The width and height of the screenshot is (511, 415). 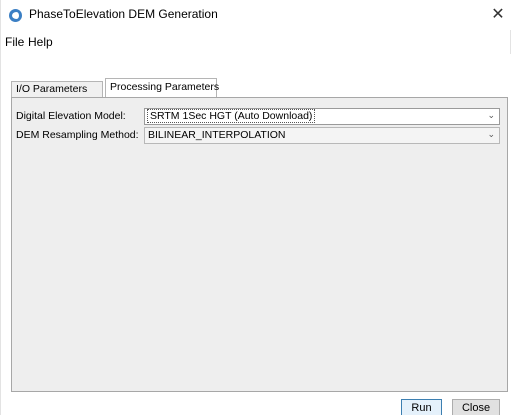 What do you see at coordinates (40, 42) in the screenshot?
I see `menu-help: Help` at bounding box center [40, 42].